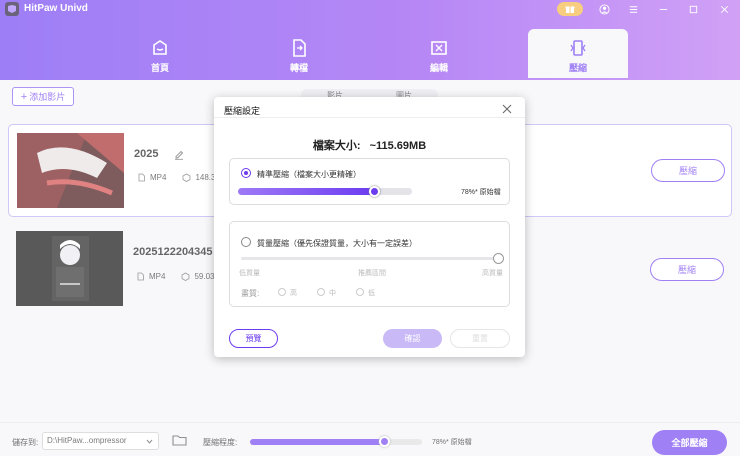  Describe the element at coordinates (253, 338) in the screenshot. I see `preview-button: 預覽` at that location.